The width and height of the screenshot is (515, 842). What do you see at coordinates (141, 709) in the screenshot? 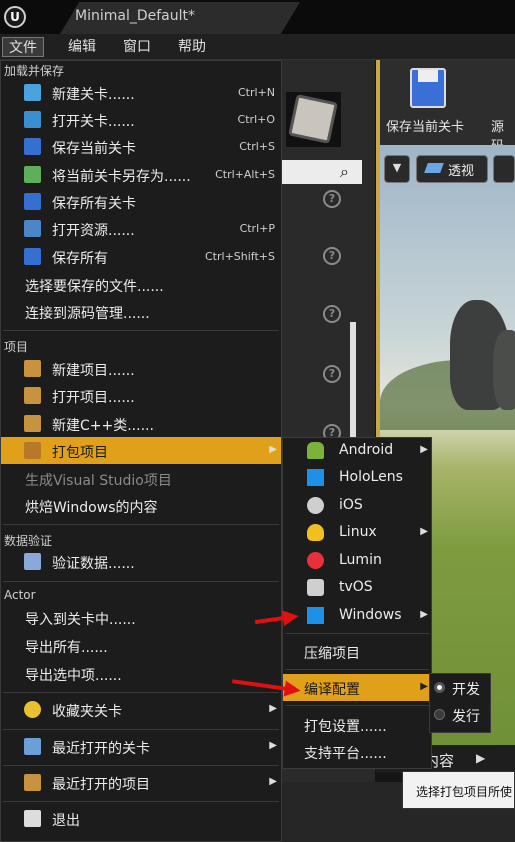
I see `menu-item-favorite-levels: 收藏夹关卡 ▶` at bounding box center [141, 709].